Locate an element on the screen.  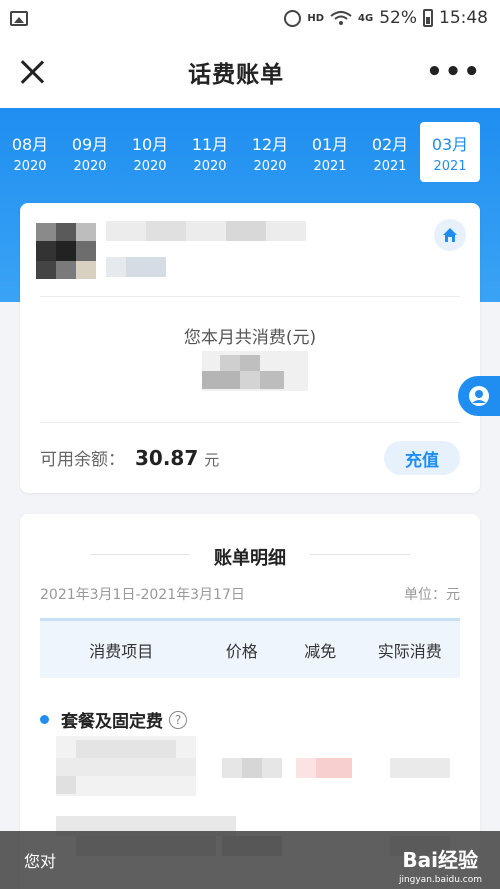
month-tab: 08月 2020 is located at coordinates (30, 152).